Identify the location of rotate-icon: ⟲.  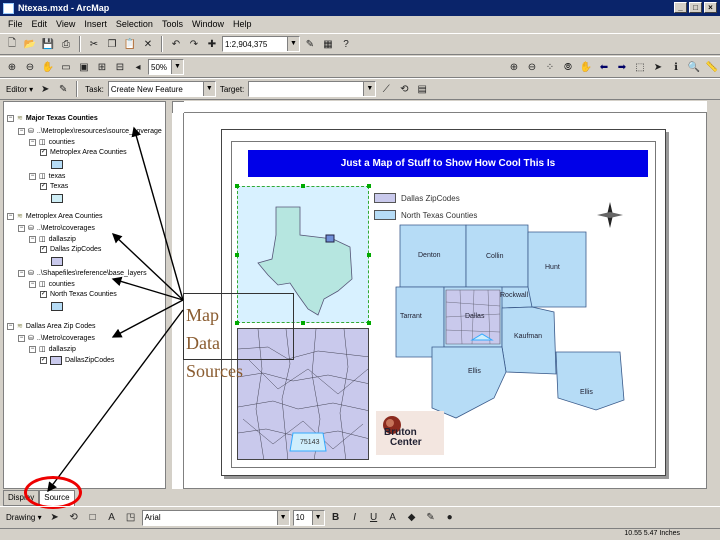
(74, 518).